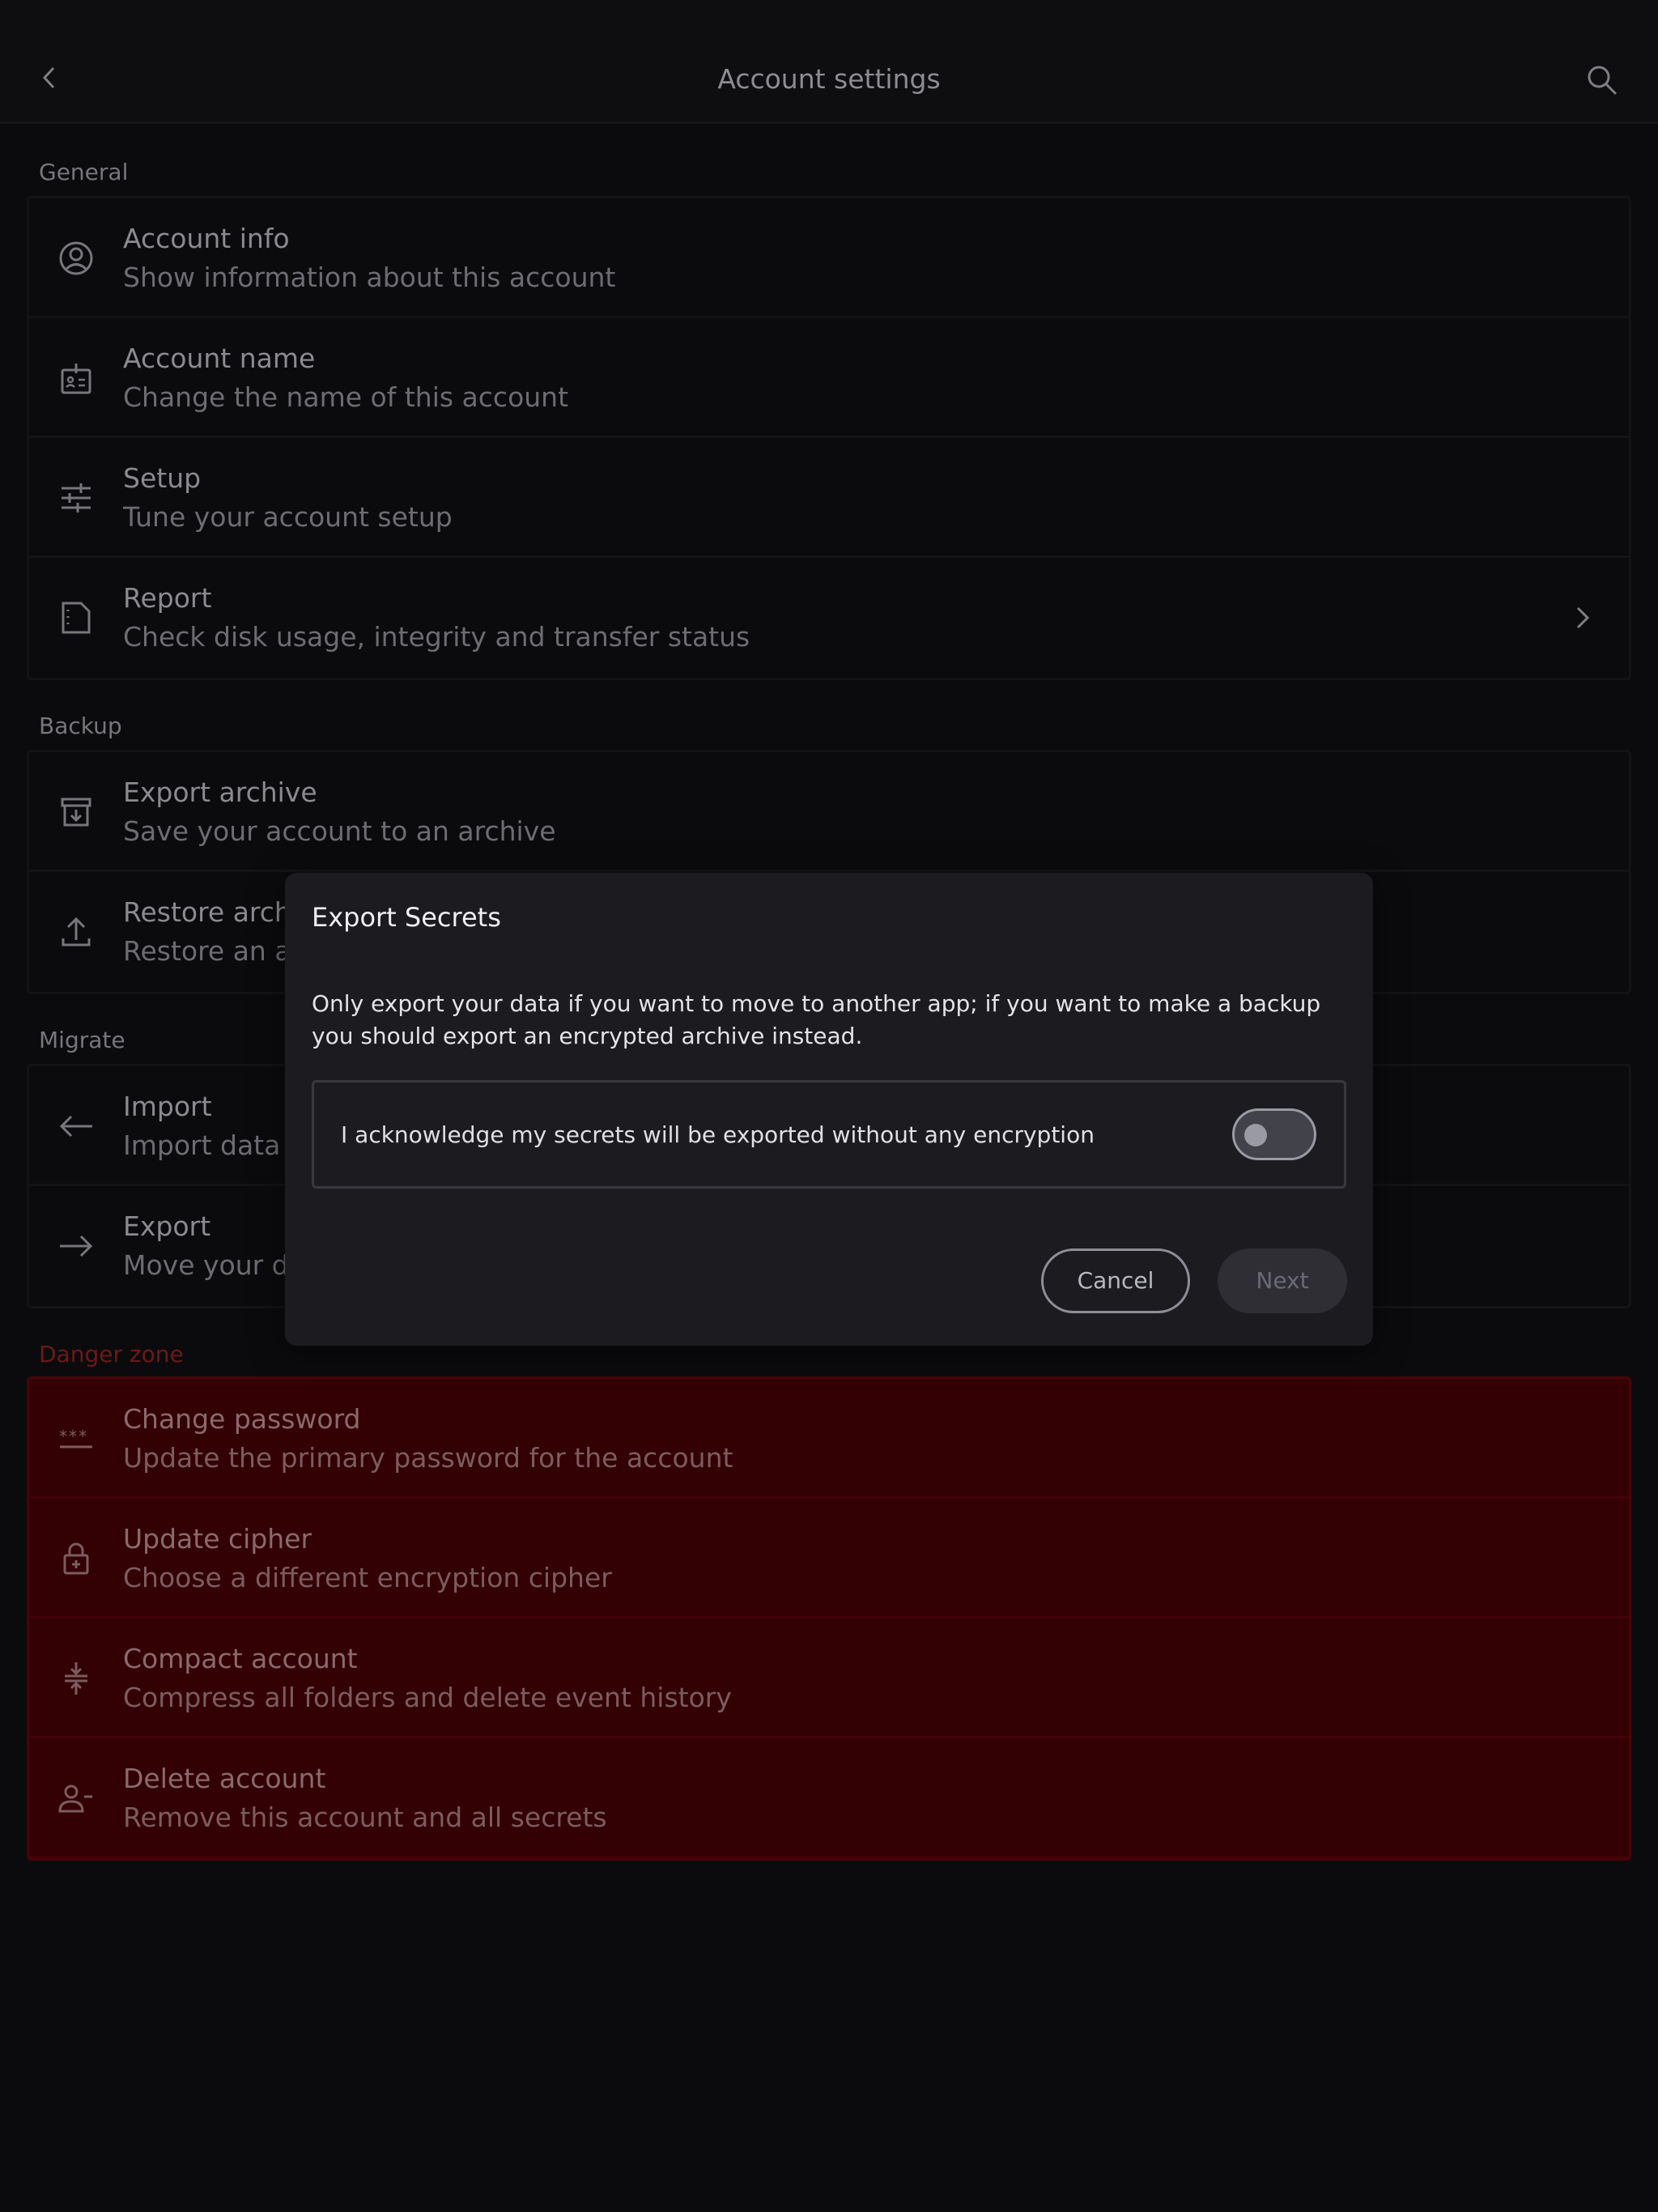 This screenshot has height=2212, width=1658. I want to click on id-badge-icon, so click(76, 379).